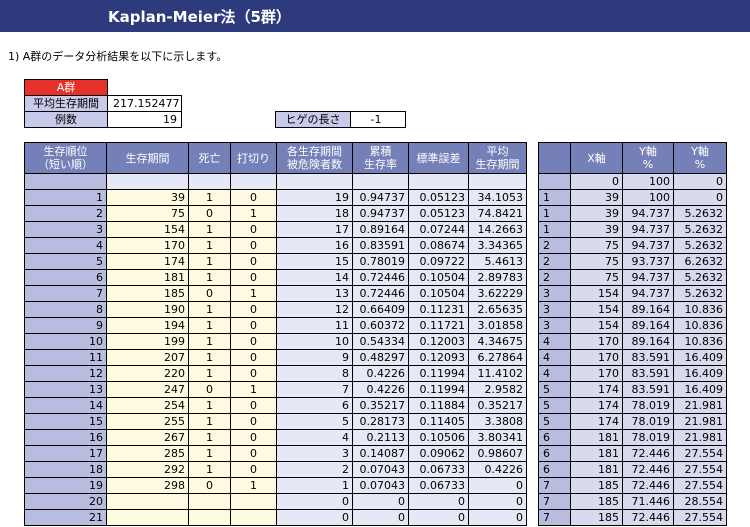 The height and width of the screenshot is (527, 750). I want to click on table-cell: 0.10506, so click(438, 437).